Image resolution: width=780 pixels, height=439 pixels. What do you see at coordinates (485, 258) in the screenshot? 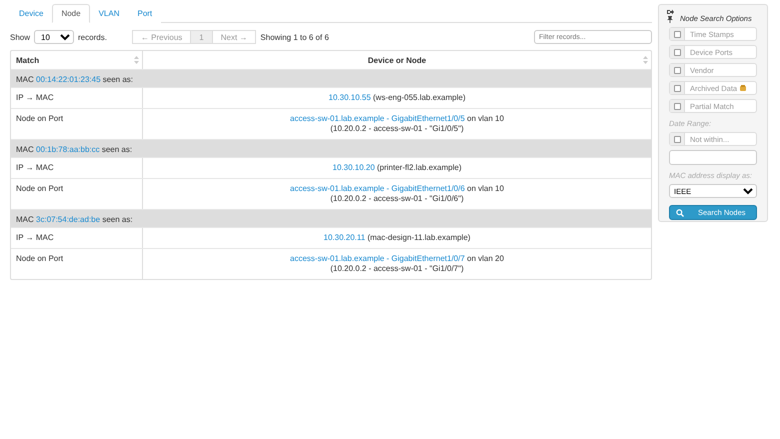
I see `vlan-text: on vlan 20` at bounding box center [485, 258].